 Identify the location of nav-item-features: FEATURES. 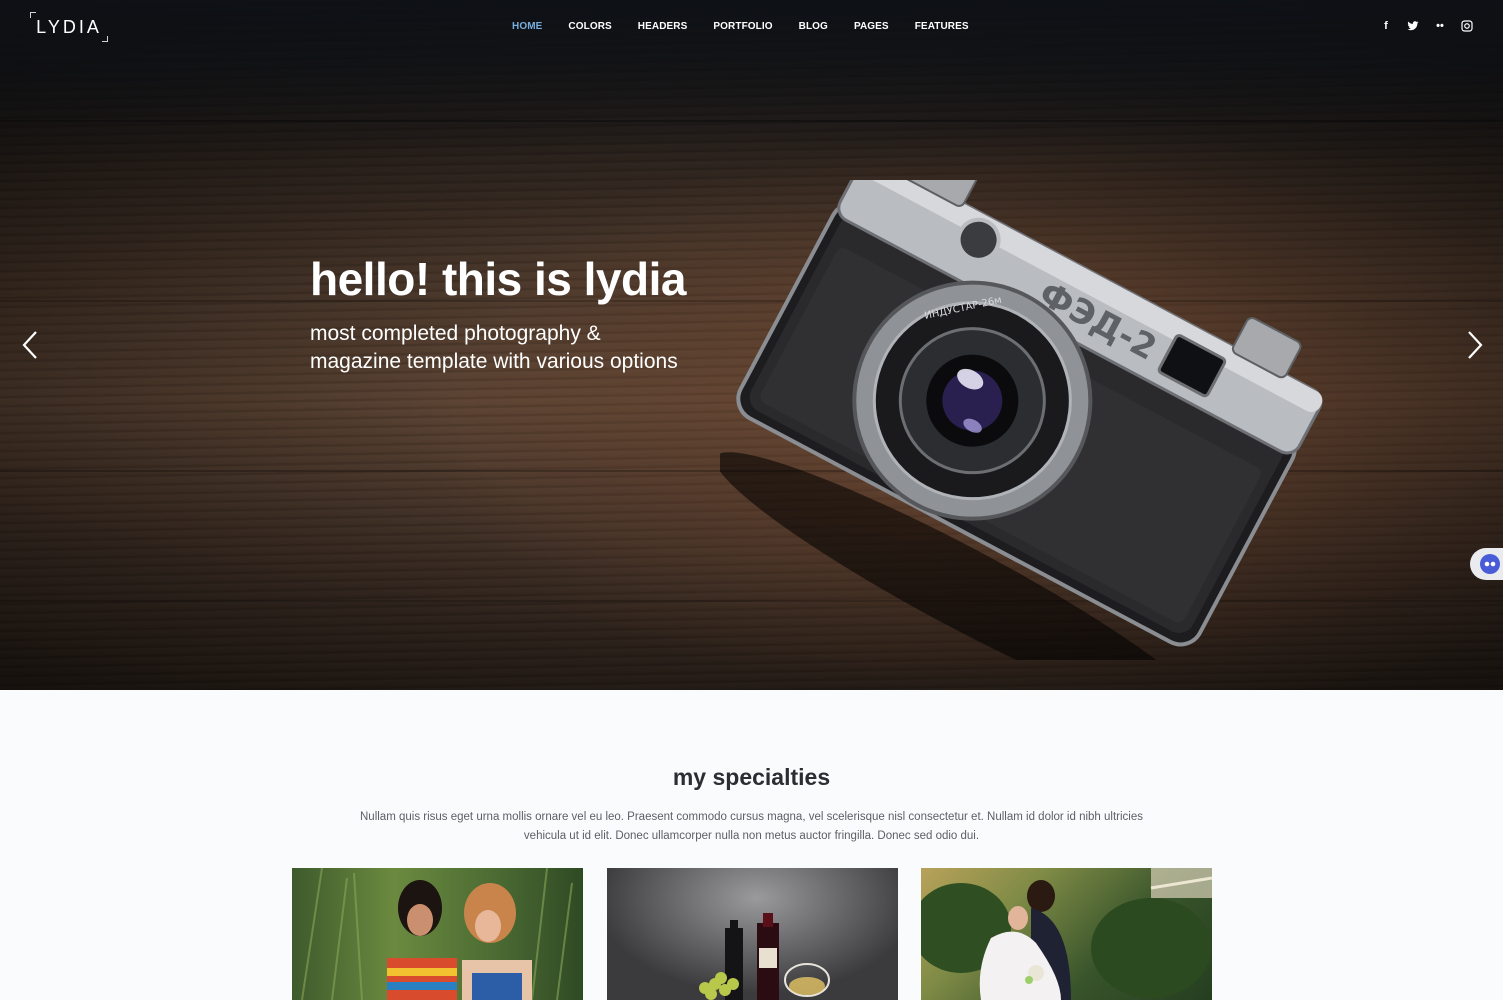
(942, 26).